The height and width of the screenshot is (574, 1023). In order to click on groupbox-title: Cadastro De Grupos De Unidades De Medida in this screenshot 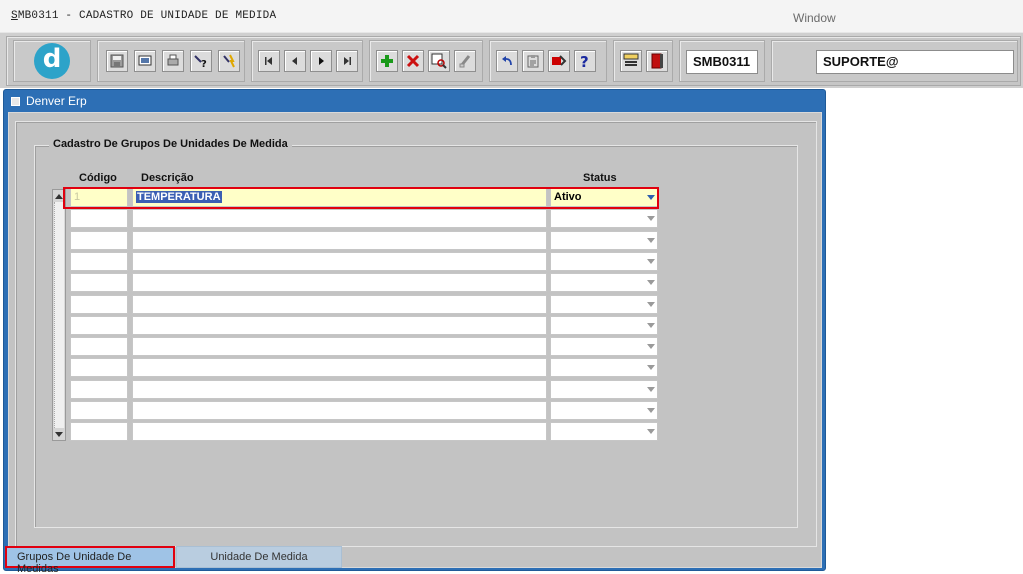, I will do `click(170, 144)`.